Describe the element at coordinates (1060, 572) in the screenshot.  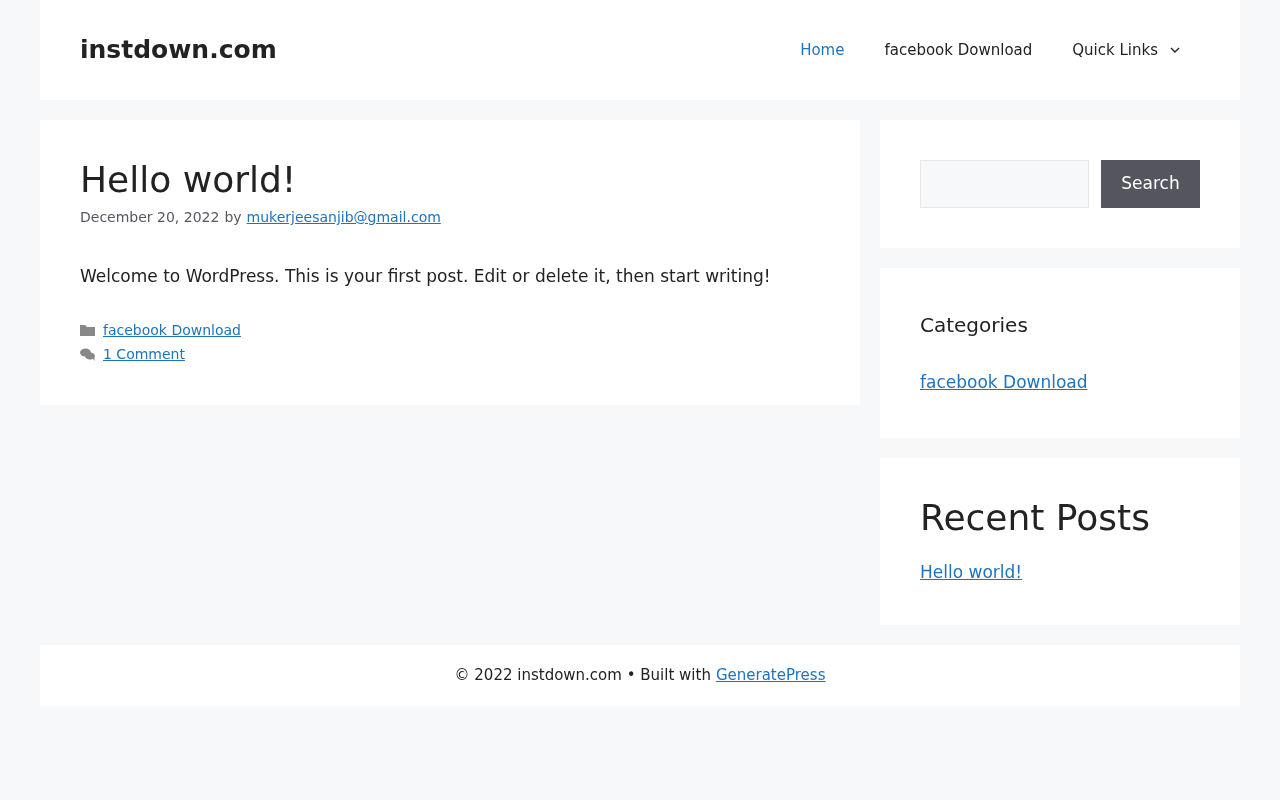
I see `post-link: Hello world!` at that location.